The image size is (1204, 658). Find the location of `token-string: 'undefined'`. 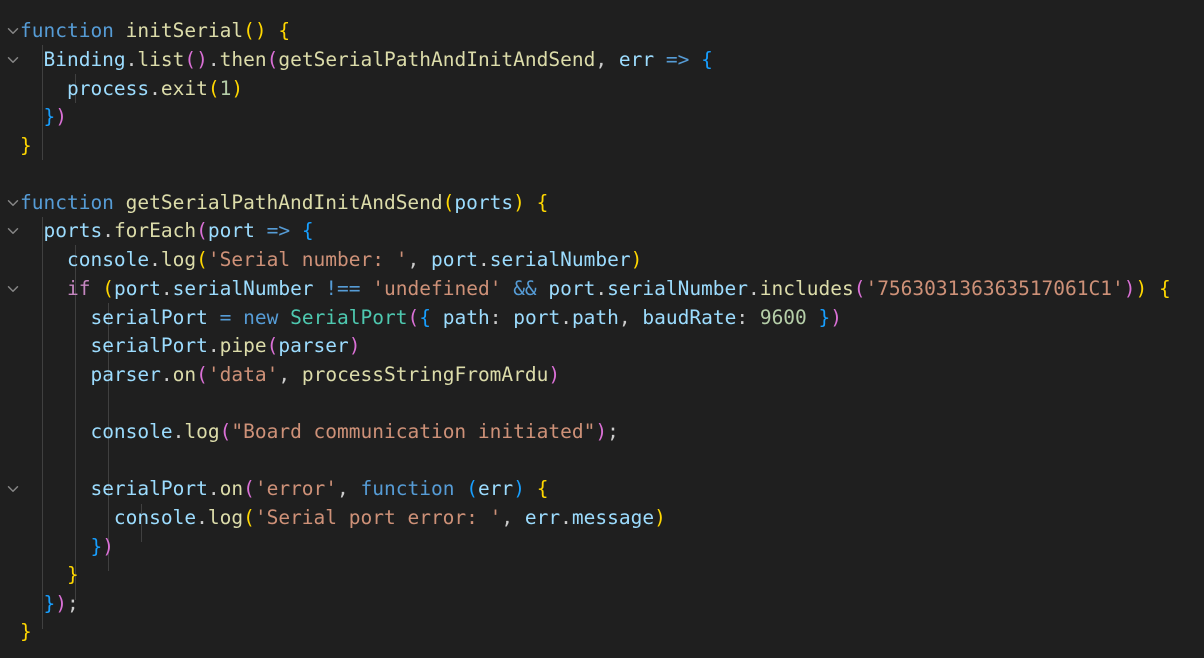

token-string: 'undefined' is located at coordinates (437, 288).